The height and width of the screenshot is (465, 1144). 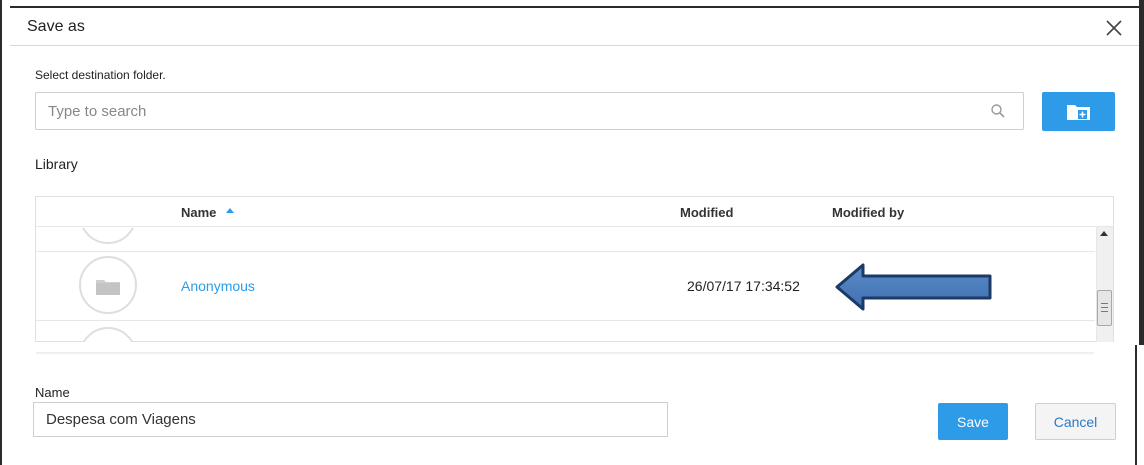 I want to click on new-folder-icon, so click(x=1078, y=112).